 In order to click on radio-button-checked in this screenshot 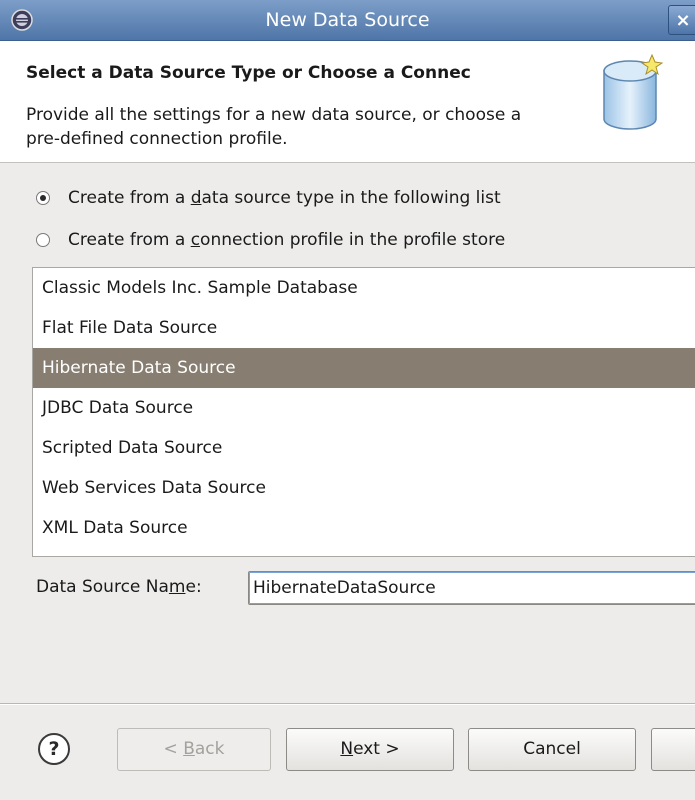, I will do `click(43, 198)`.